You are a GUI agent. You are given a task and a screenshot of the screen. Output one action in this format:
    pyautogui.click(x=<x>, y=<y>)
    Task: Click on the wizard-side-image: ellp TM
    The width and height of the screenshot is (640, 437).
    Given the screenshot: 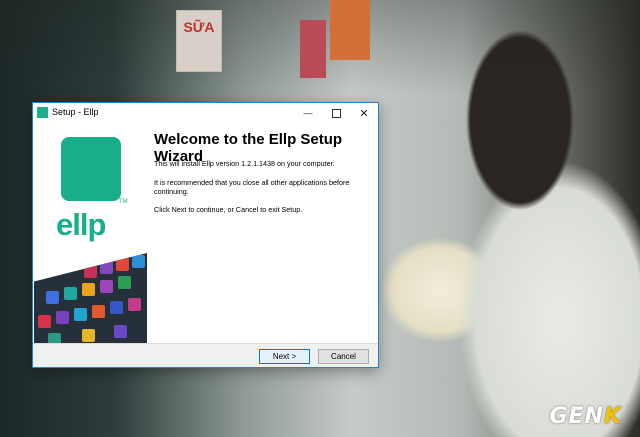 What is the action you would take?
    pyautogui.click(x=90, y=233)
    